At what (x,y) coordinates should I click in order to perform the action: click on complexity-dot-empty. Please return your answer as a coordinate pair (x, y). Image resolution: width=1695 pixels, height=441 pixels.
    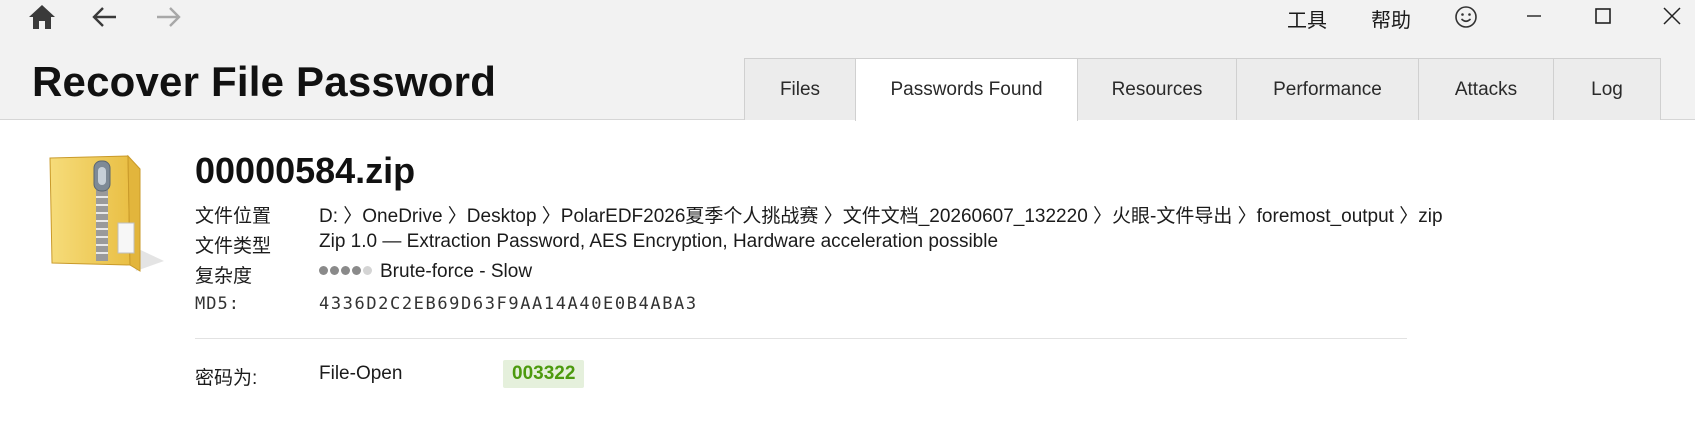
    Looking at the image, I should click on (367, 270).